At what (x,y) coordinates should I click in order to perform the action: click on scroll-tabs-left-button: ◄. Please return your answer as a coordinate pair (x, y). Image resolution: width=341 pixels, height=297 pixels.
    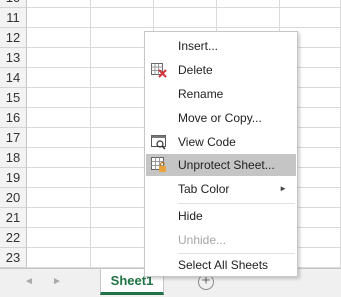
    Looking at the image, I should click on (29, 282).